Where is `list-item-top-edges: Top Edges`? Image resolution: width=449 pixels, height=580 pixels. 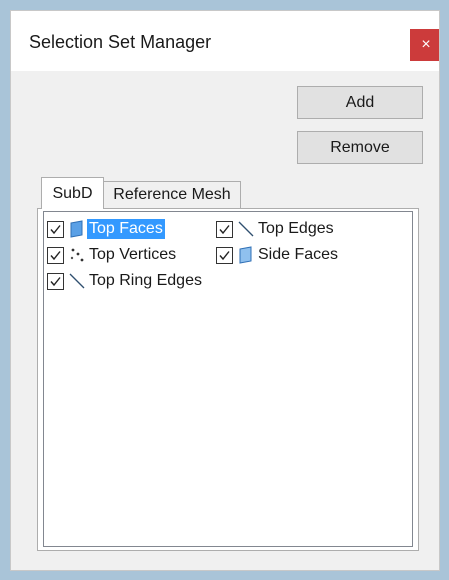
list-item-top-edges: Top Edges is located at coordinates (276, 229).